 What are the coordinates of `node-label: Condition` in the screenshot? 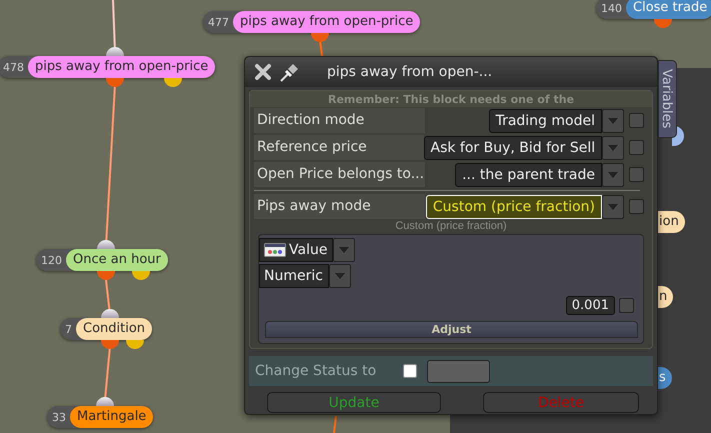 It's located at (114, 329).